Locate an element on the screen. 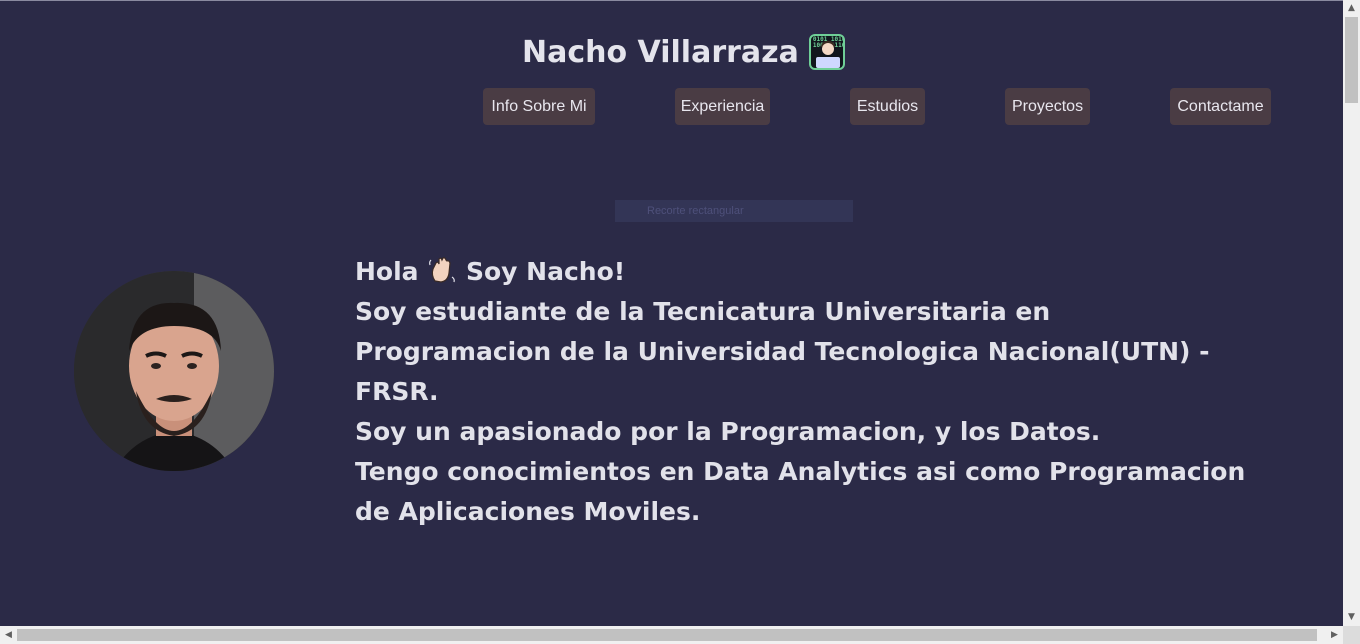  nav-button-estudios: Estudios is located at coordinates (887, 106).